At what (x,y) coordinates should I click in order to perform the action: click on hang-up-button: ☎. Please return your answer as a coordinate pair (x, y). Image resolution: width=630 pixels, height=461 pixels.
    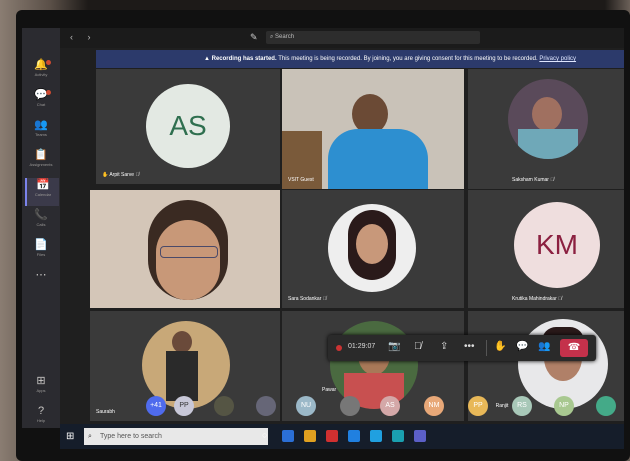
    Looking at the image, I should click on (574, 348).